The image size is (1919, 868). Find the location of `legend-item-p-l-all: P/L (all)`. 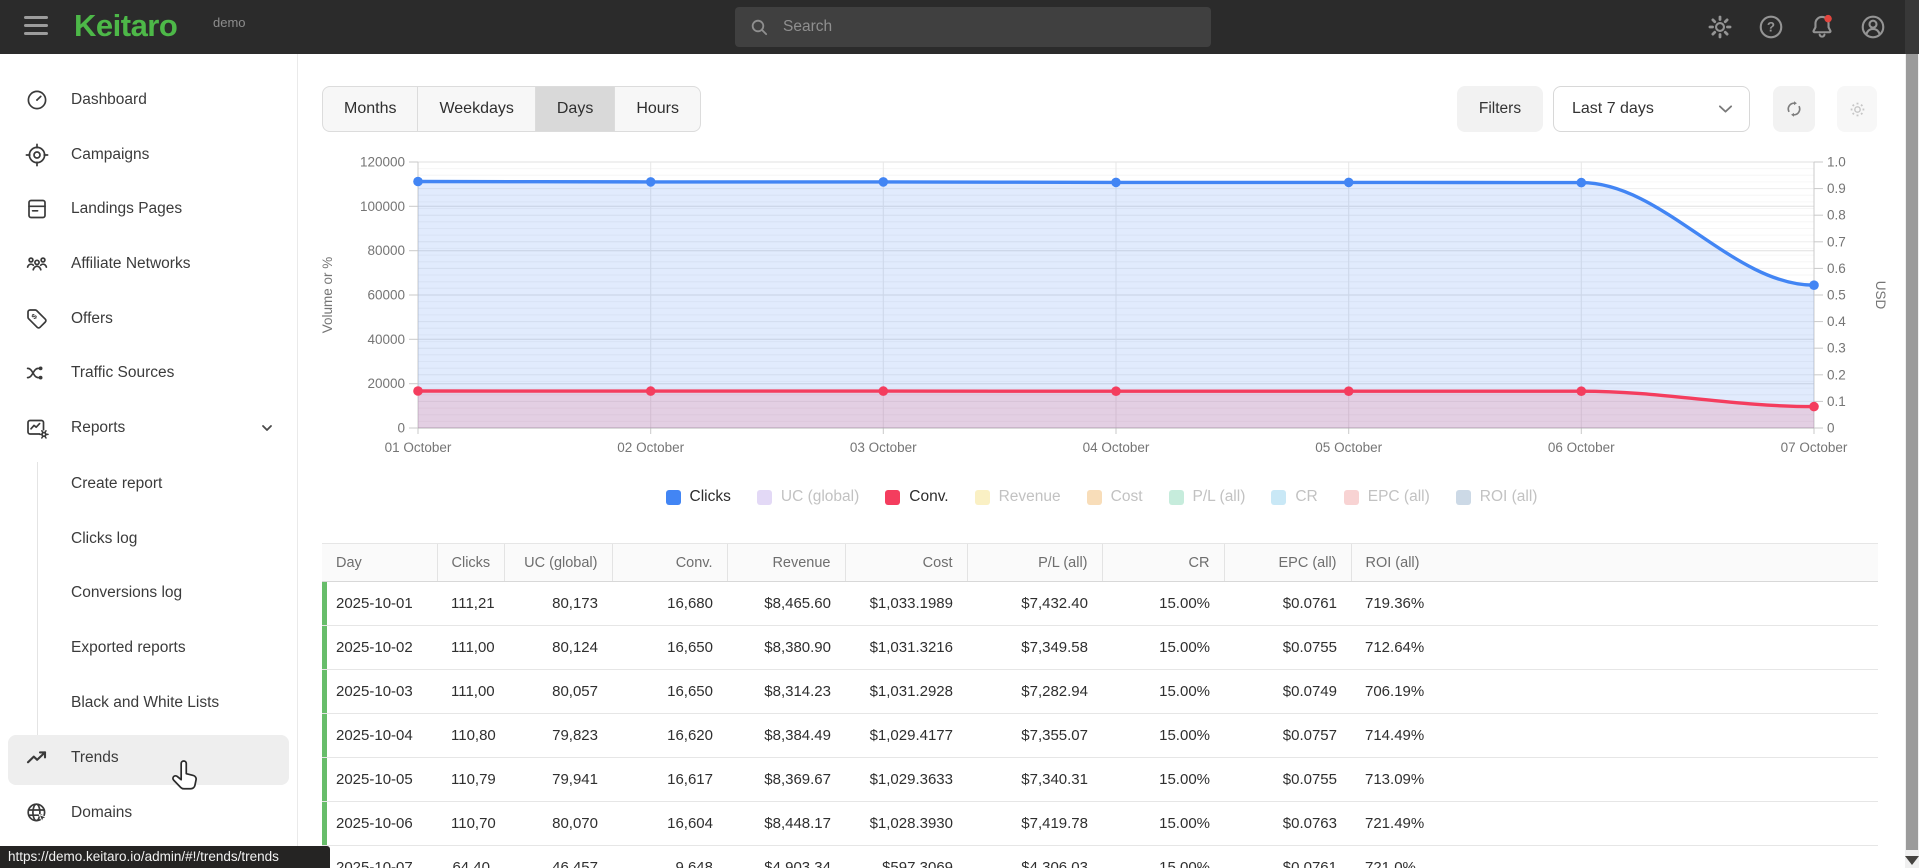

legend-item-p-l-all: P/L (all) is located at coordinates (1206, 497).